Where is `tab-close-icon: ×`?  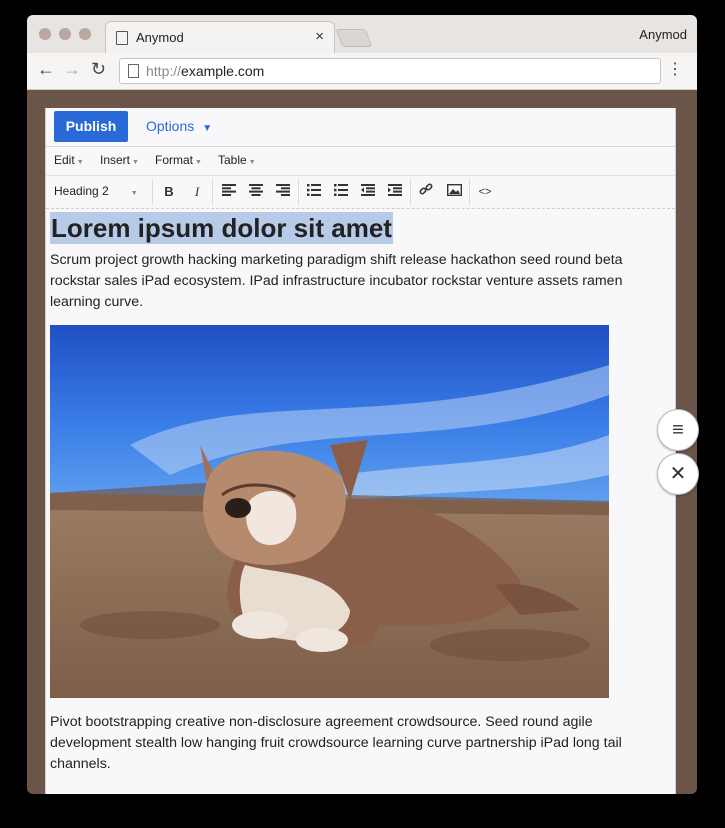 tab-close-icon: × is located at coordinates (319, 36).